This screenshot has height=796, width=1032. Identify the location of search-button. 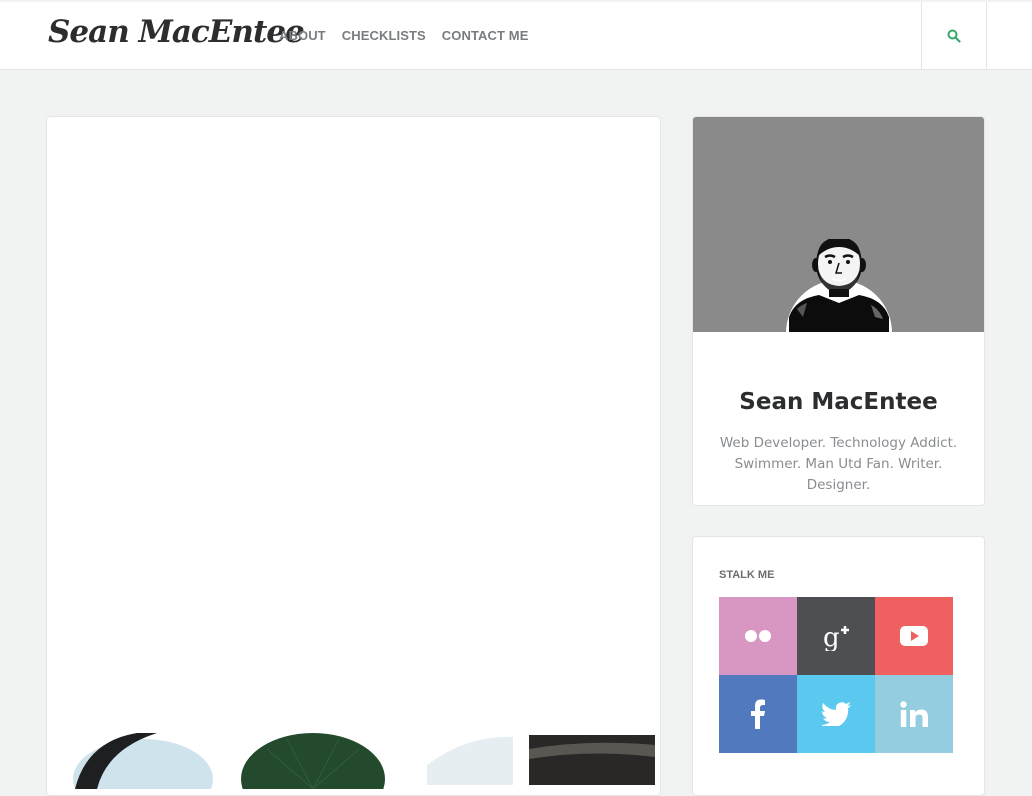
(954, 36).